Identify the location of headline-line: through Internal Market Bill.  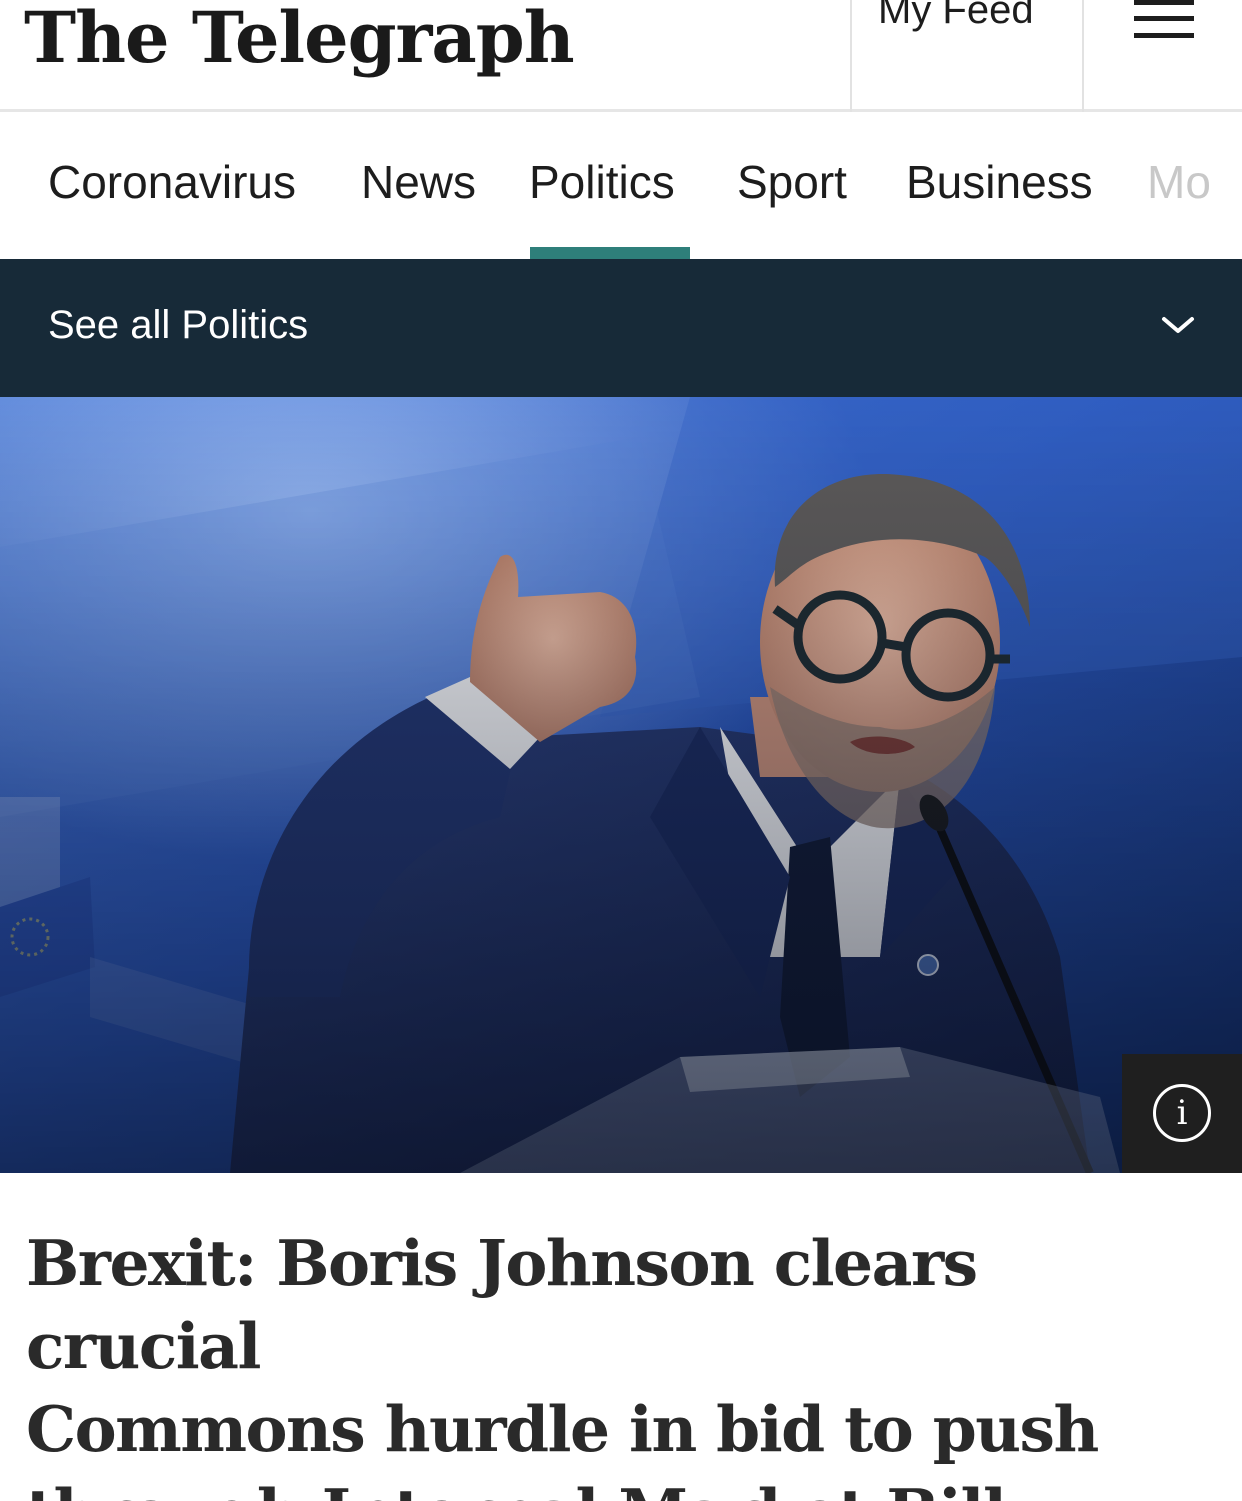
(621, 1486).